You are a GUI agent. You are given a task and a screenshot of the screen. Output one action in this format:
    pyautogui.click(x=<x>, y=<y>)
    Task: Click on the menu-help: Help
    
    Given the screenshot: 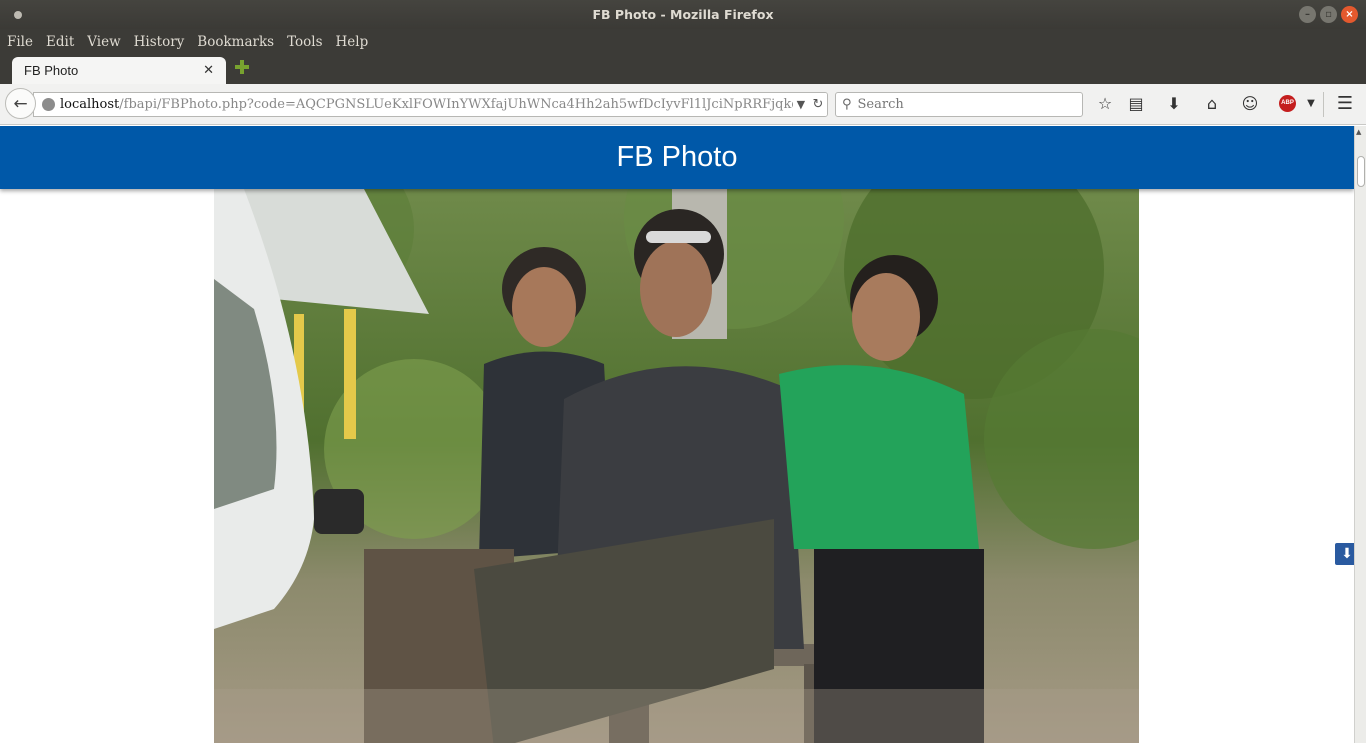 What is the action you would take?
    pyautogui.click(x=352, y=42)
    